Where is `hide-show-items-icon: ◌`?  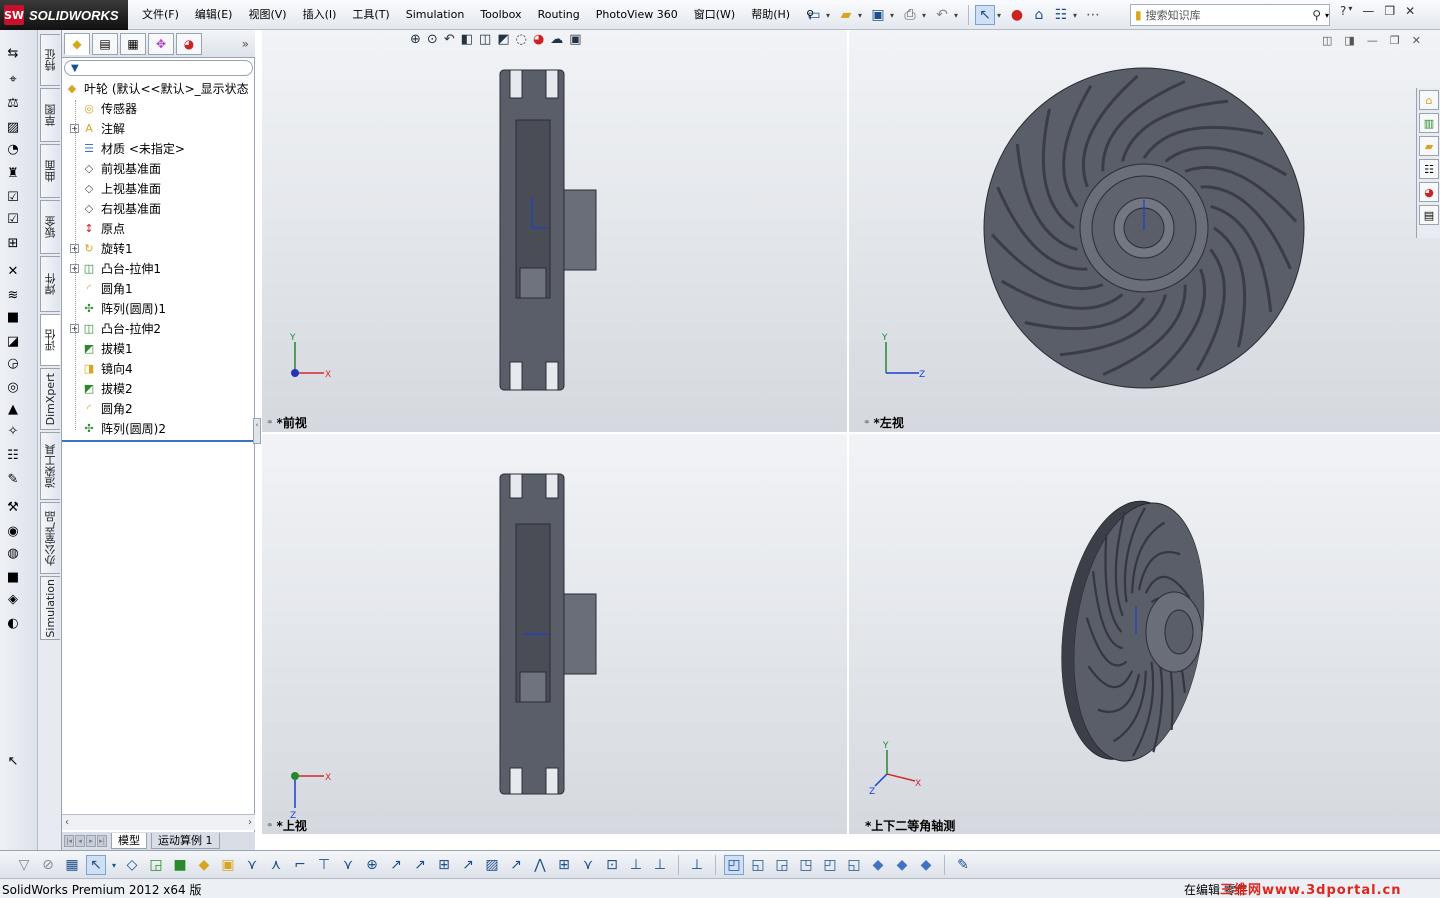
hide-show-items-icon: ◌ is located at coordinates (521, 39).